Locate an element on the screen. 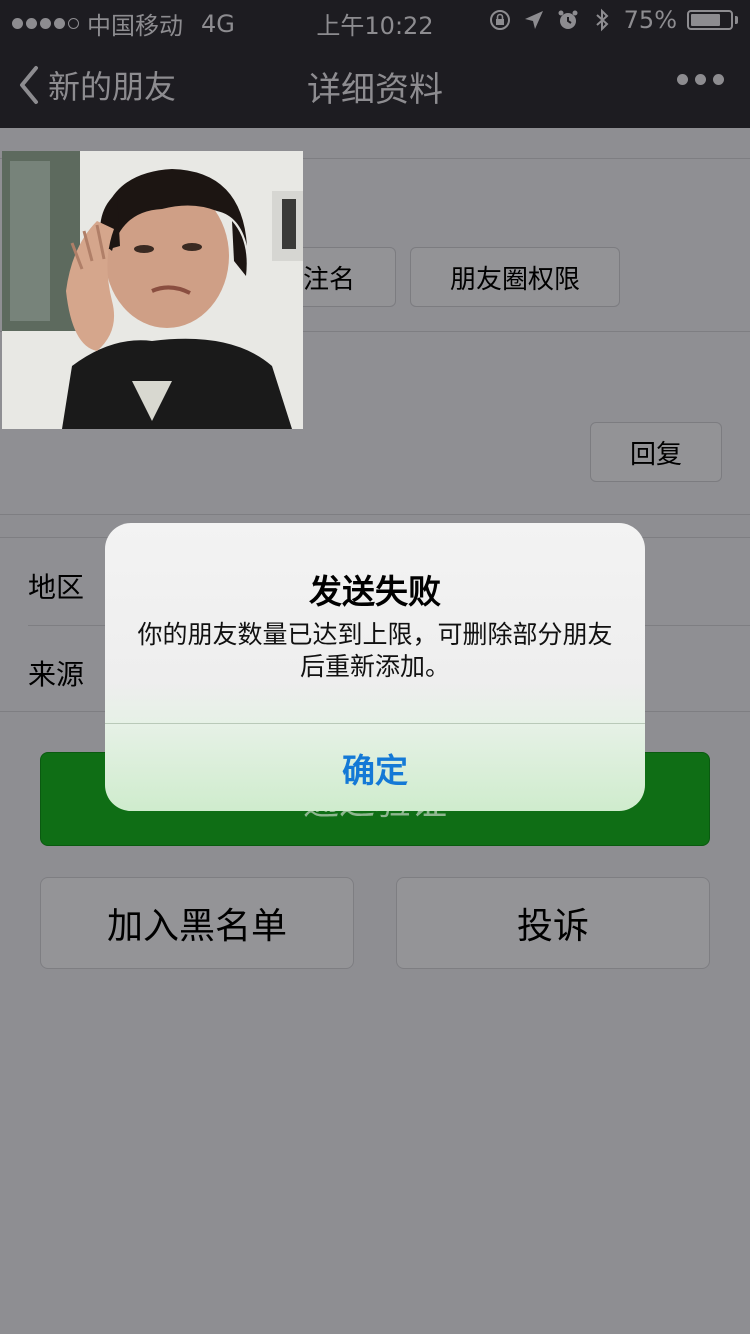 The image size is (750, 1334). avatar is located at coordinates (152, 290).